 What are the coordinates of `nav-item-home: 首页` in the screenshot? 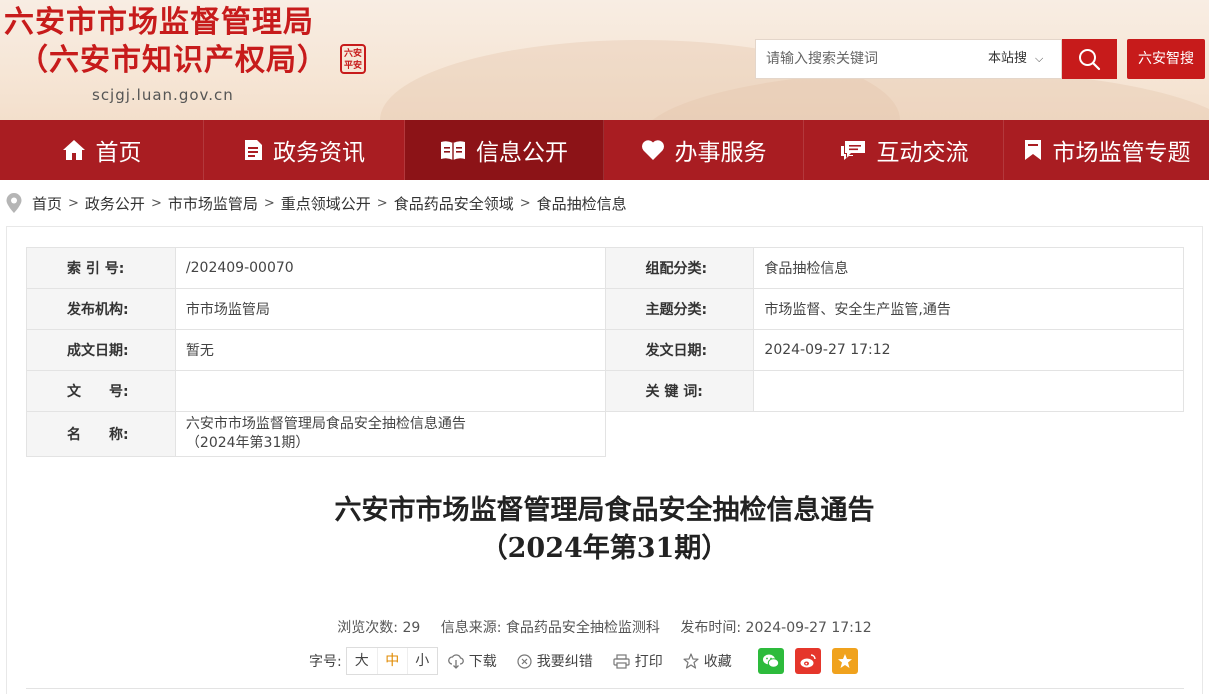 It's located at (102, 150).